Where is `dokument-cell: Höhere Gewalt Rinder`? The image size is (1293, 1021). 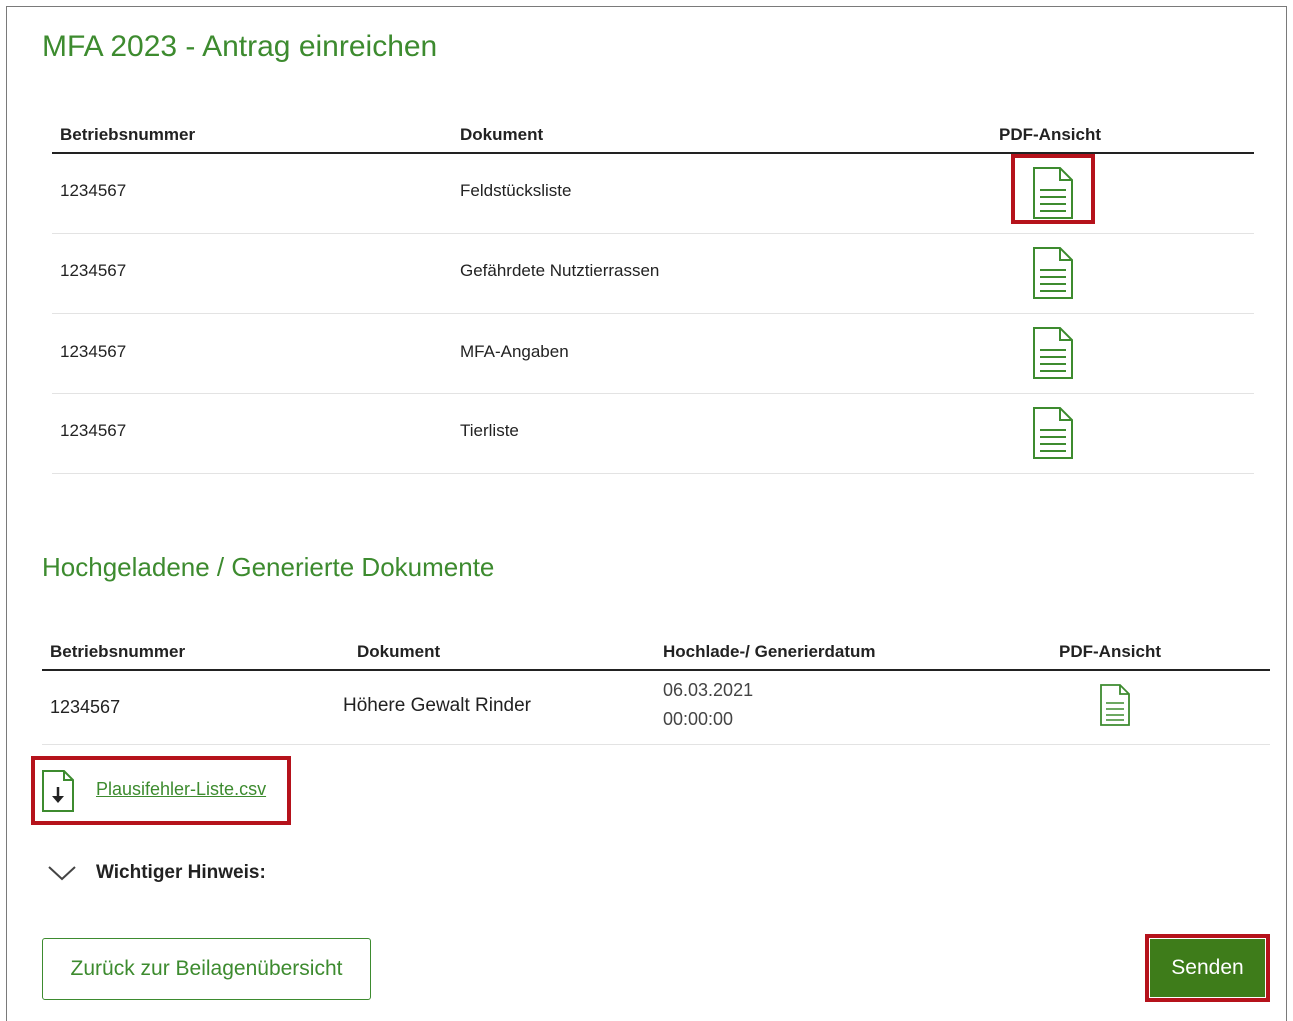 dokument-cell: Höhere Gewalt Rinder is located at coordinates (437, 705).